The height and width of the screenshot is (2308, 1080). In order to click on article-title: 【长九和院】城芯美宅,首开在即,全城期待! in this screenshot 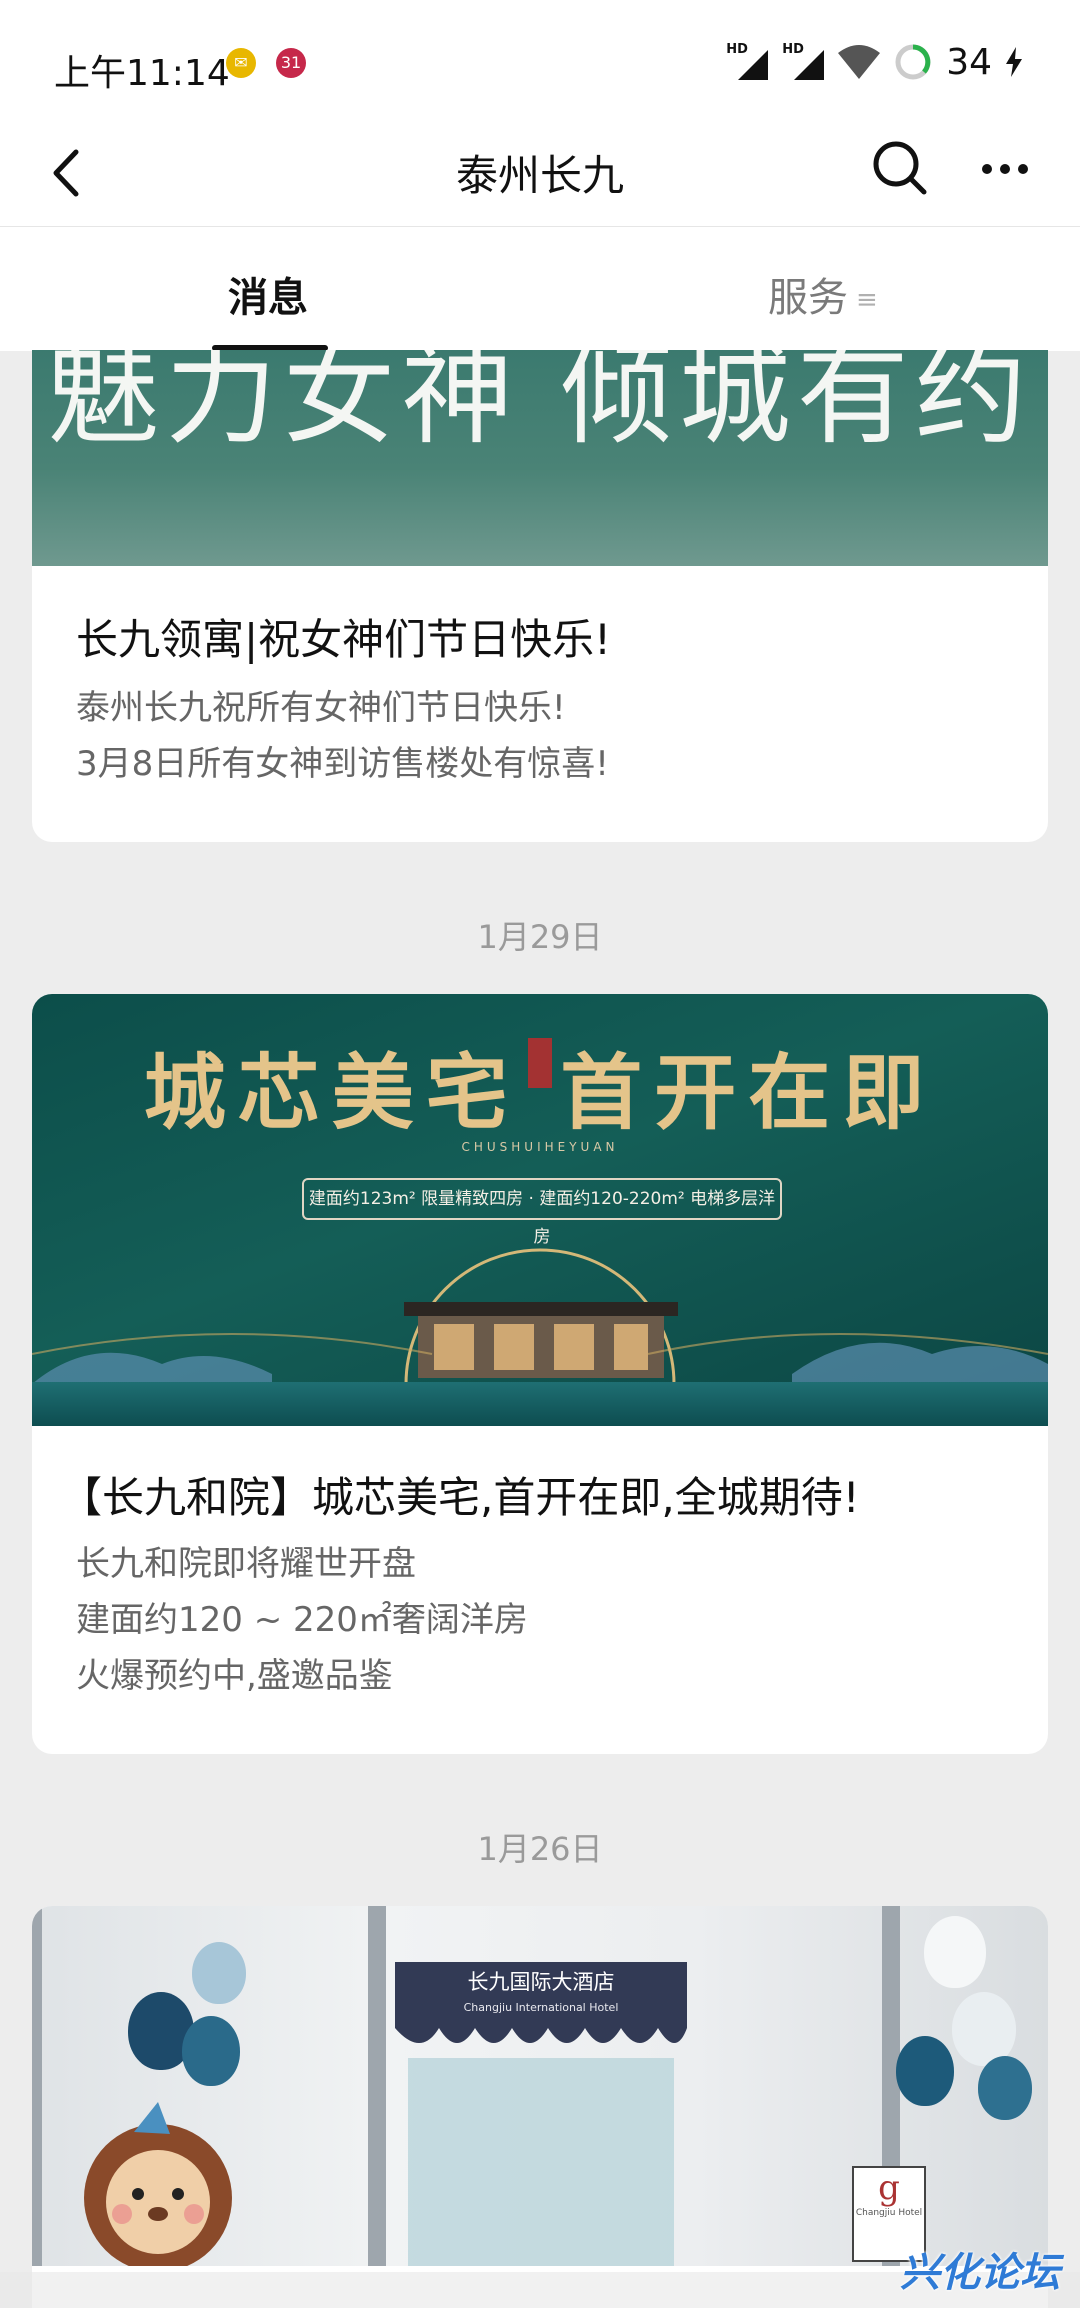, I will do `click(460, 1497)`.